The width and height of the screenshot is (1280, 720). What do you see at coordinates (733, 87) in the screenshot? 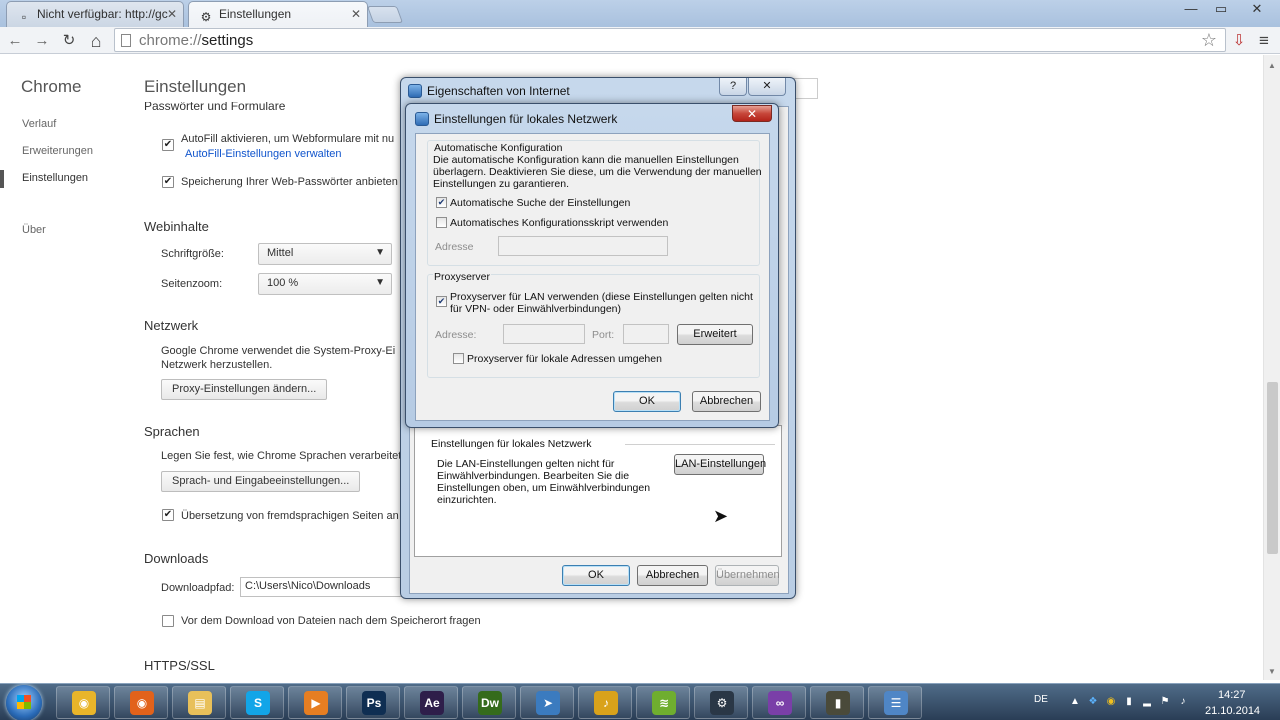
I see `help-button: ?` at bounding box center [733, 87].